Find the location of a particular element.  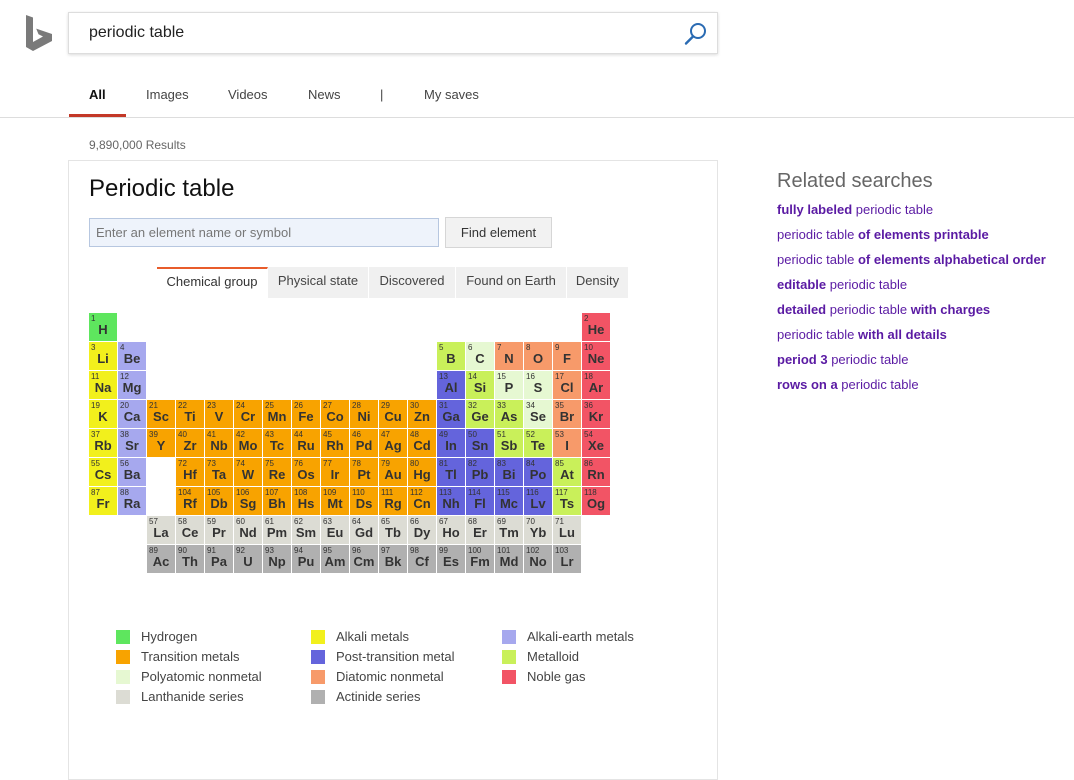

element-cell-at: 85 At is located at coordinates (567, 472).